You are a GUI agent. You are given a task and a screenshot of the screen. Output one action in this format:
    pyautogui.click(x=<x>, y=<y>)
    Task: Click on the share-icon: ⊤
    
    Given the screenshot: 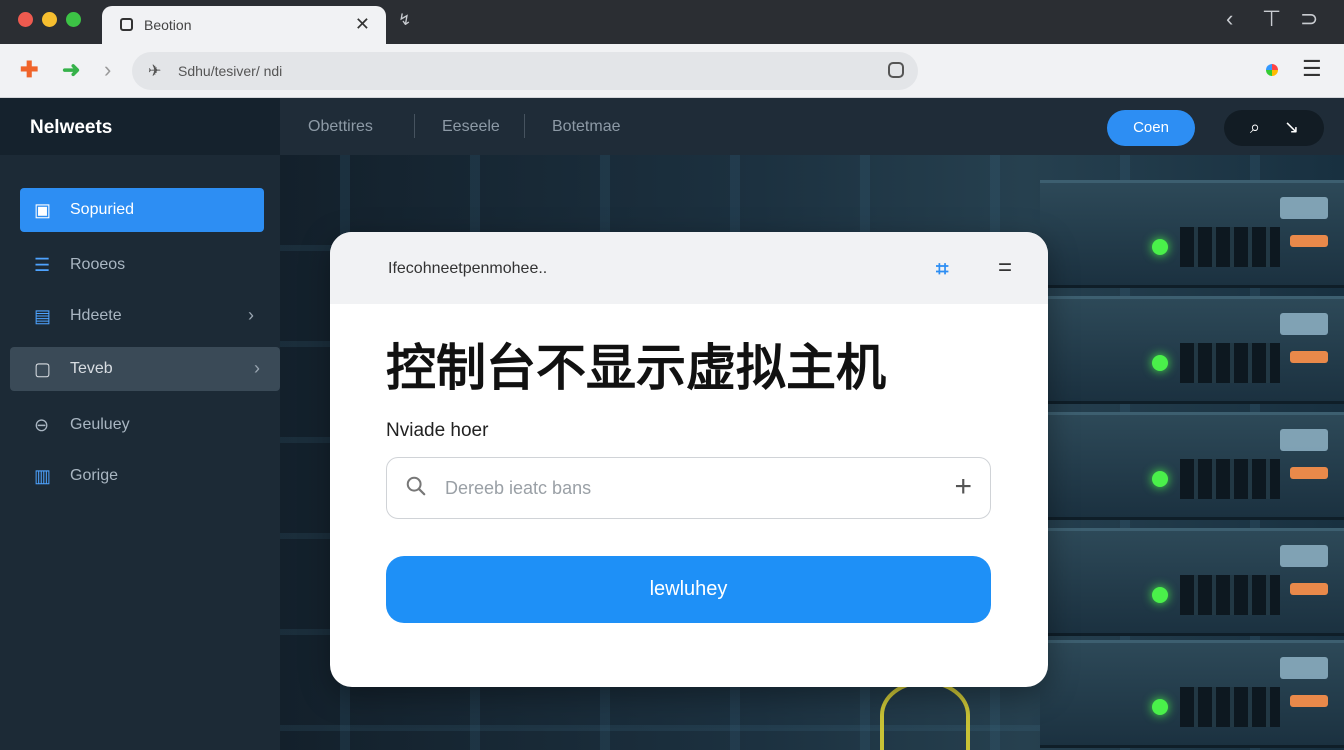 What is the action you would take?
    pyautogui.click(x=1271, y=19)
    